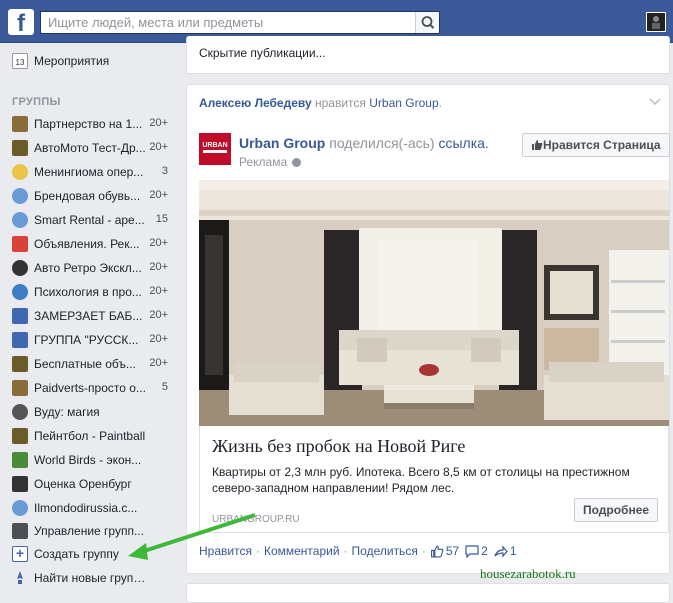  I want to click on watermark-text: housezarabotok.ru, so click(528, 573).